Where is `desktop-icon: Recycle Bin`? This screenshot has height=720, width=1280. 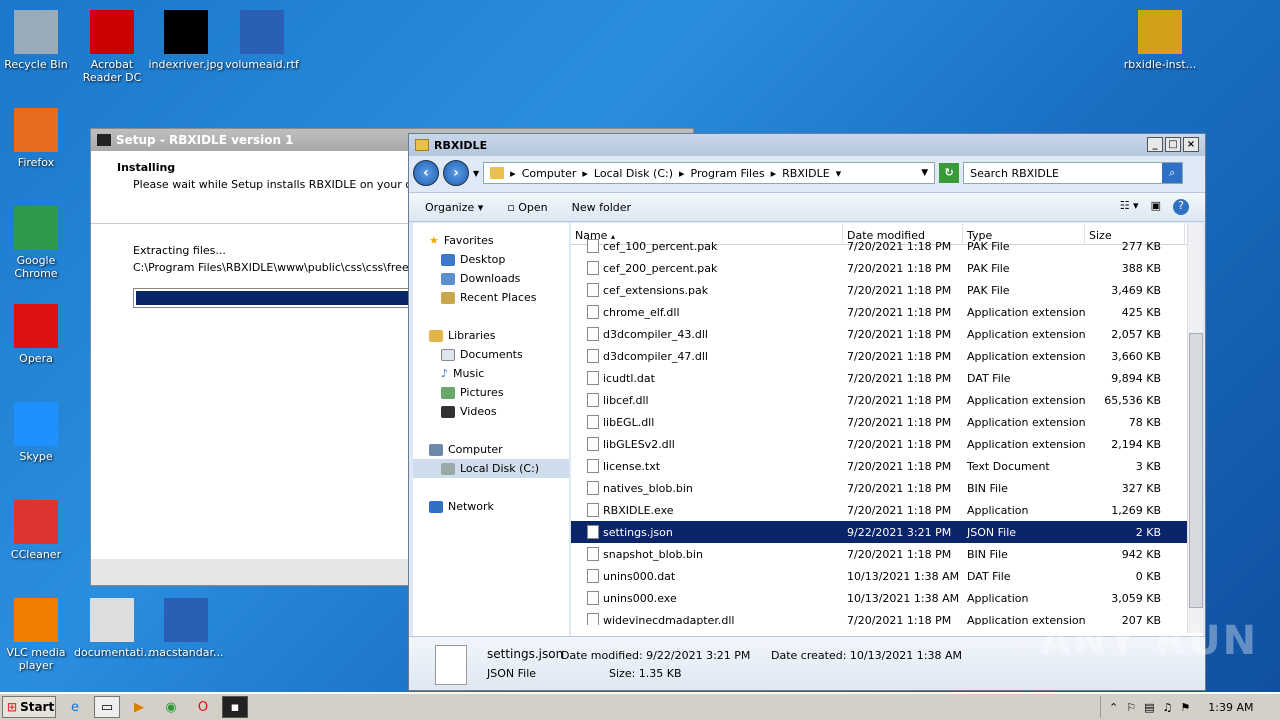
desktop-icon: Recycle Bin is located at coordinates (37, 40).